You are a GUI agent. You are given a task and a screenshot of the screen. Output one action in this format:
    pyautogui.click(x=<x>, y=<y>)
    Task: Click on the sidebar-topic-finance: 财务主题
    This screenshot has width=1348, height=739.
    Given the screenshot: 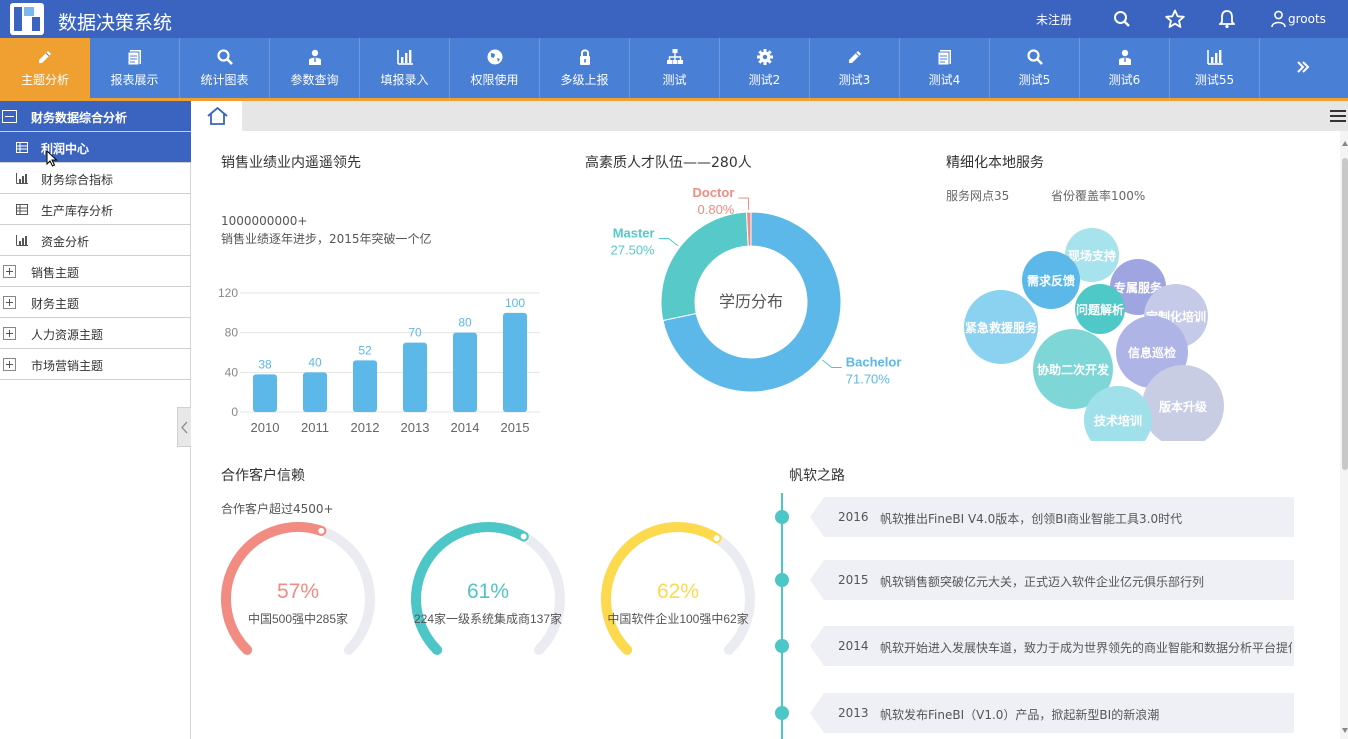 What is the action you would take?
    pyautogui.click(x=95, y=302)
    